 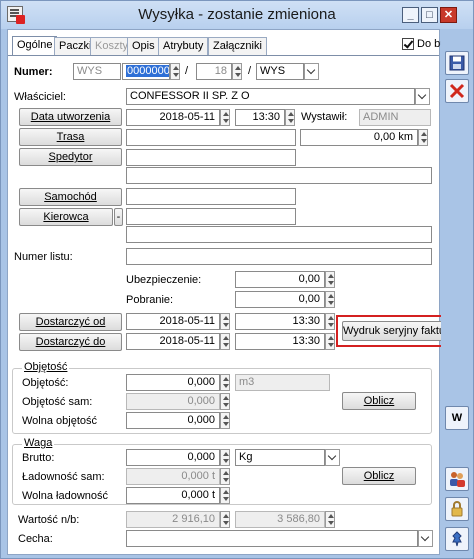 I want to click on objetosc-label: Objętość:, so click(x=45, y=383).